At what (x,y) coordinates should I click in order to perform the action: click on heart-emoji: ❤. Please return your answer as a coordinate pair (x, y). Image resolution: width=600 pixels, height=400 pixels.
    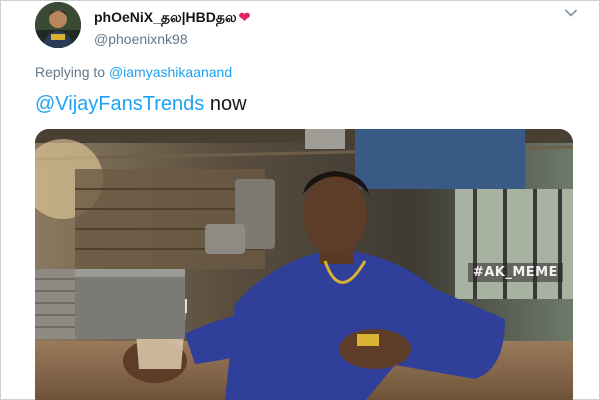
    Looking at the image, I should click on (244, 17).